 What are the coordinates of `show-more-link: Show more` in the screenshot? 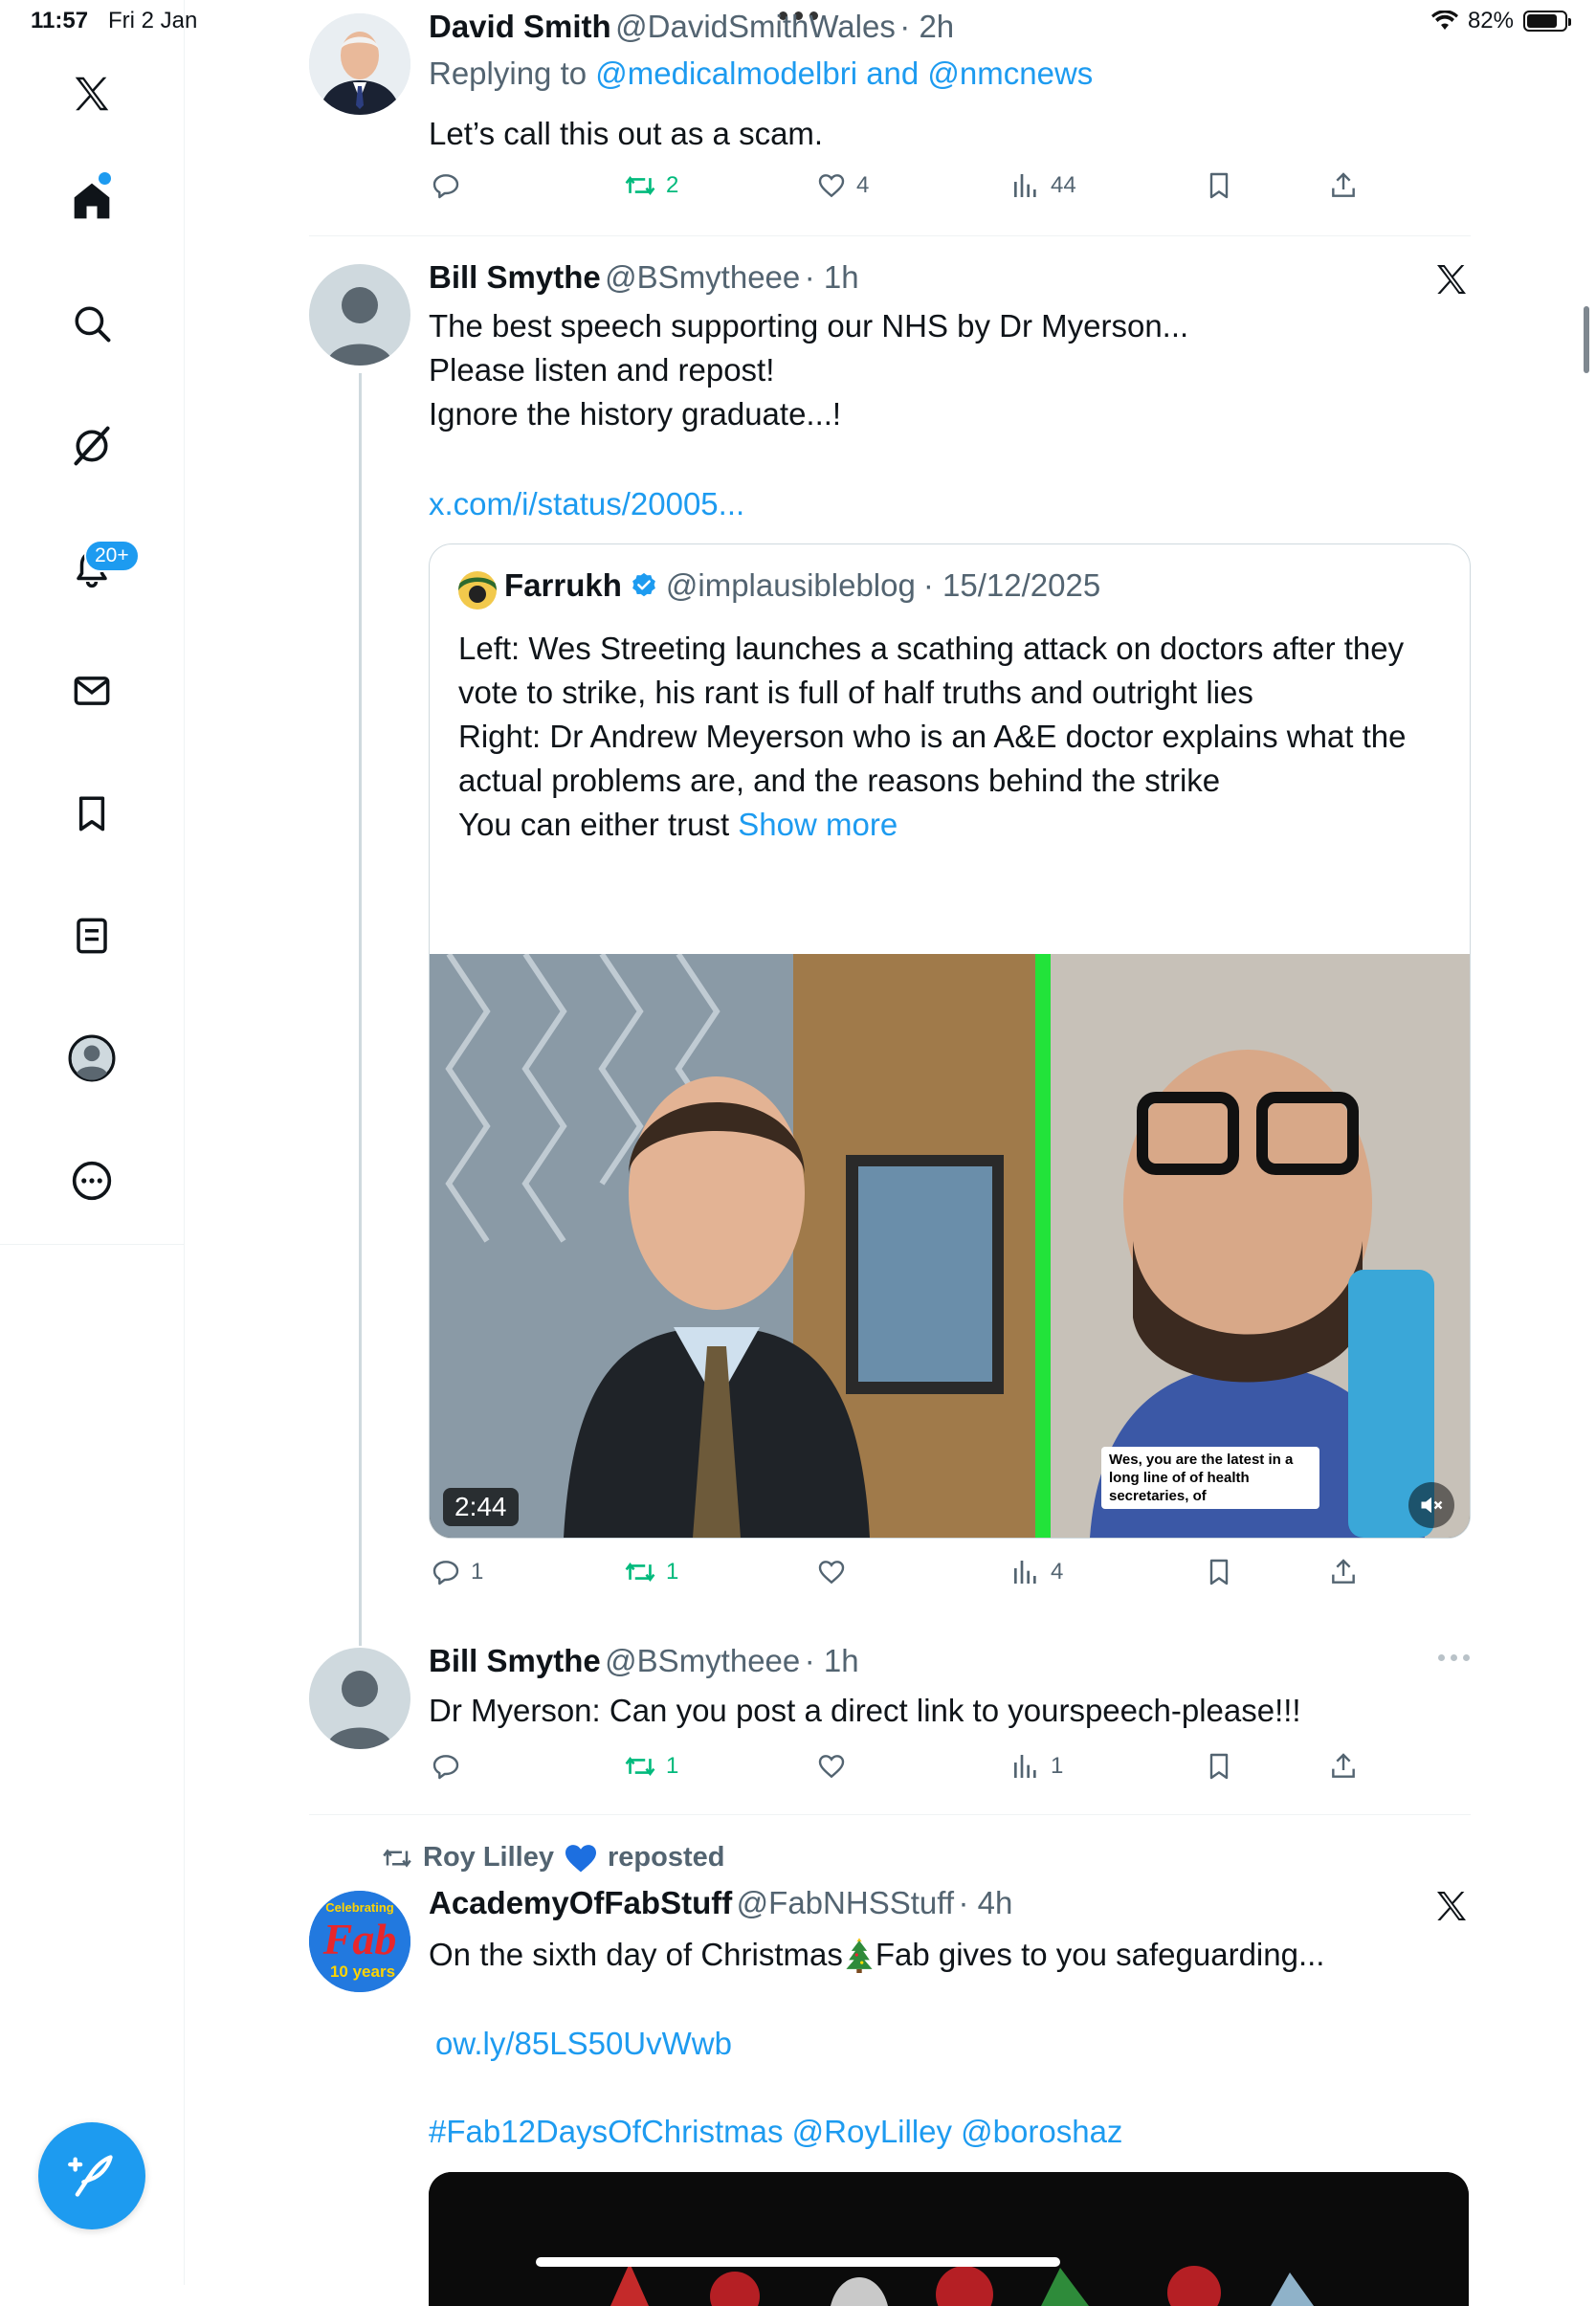 It's located at (818, 825).